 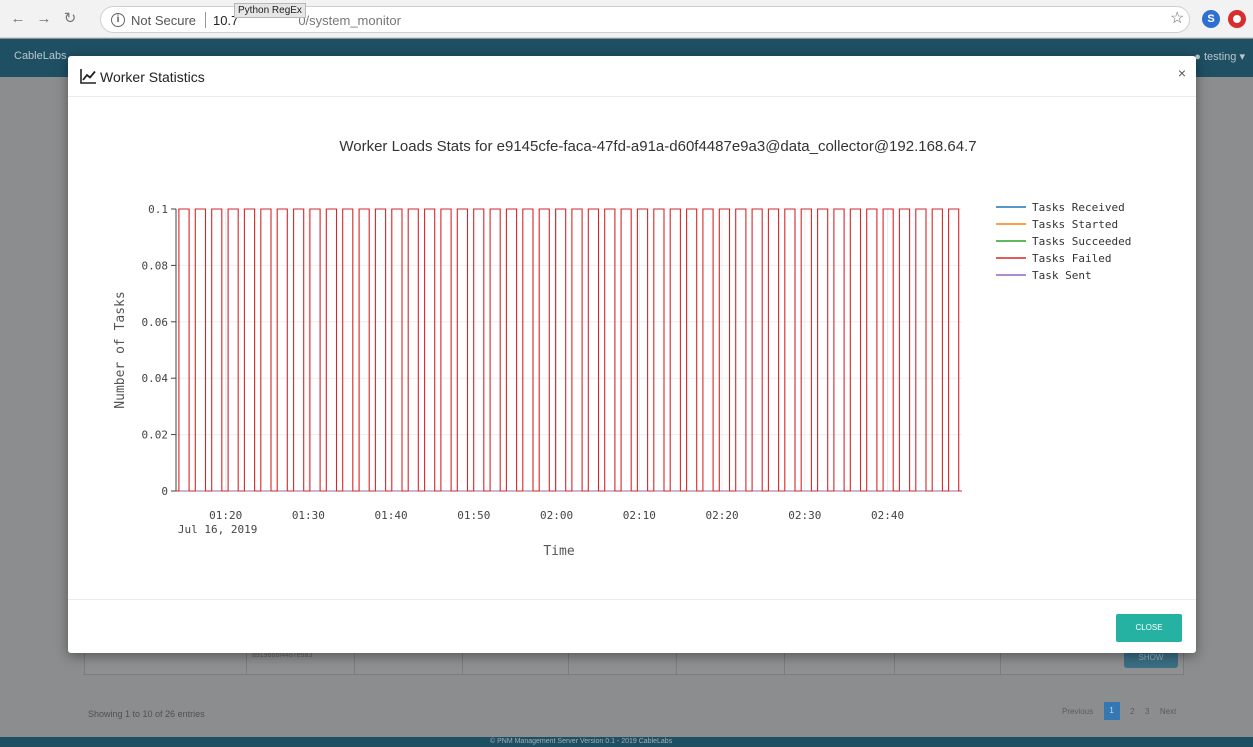 What do you see at coordinates (632, 626) in the screenshot?
I see `modal-footer: CLOSE` at bounding box center [632, 626].